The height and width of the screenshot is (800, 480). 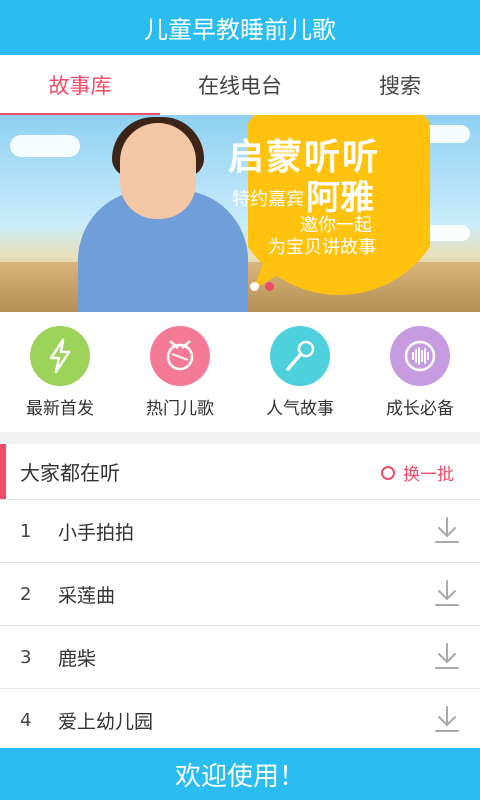 I want to click on banner-guest-label: 特约嘉宾, so click(x=268, y=199).